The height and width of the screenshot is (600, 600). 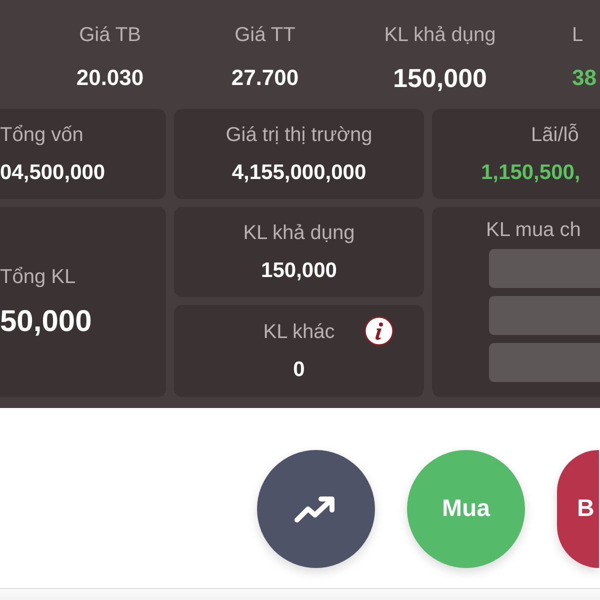 What do you see at coordinates (578, 509) in the screenshot?
I see `sell-button: B` at bounding box center [578, 509].